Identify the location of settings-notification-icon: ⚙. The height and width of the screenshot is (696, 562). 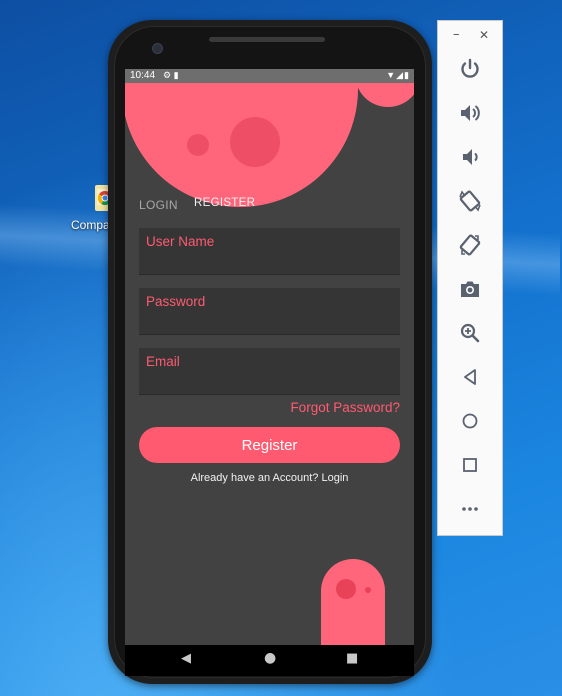
(167, 75).